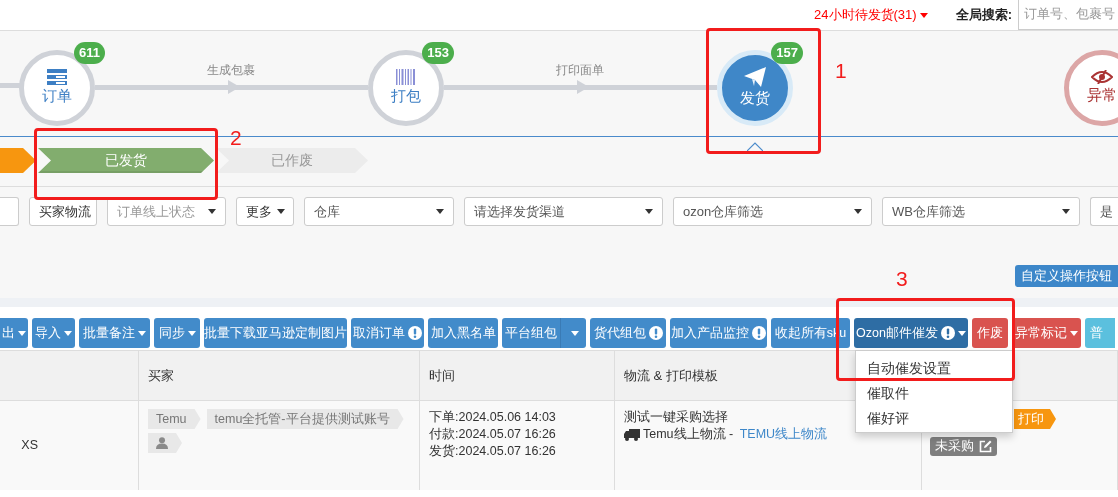  Describe the element at coordinates (53, 333) in the screenshot. I see `toolbar-button: 导入` at that location.